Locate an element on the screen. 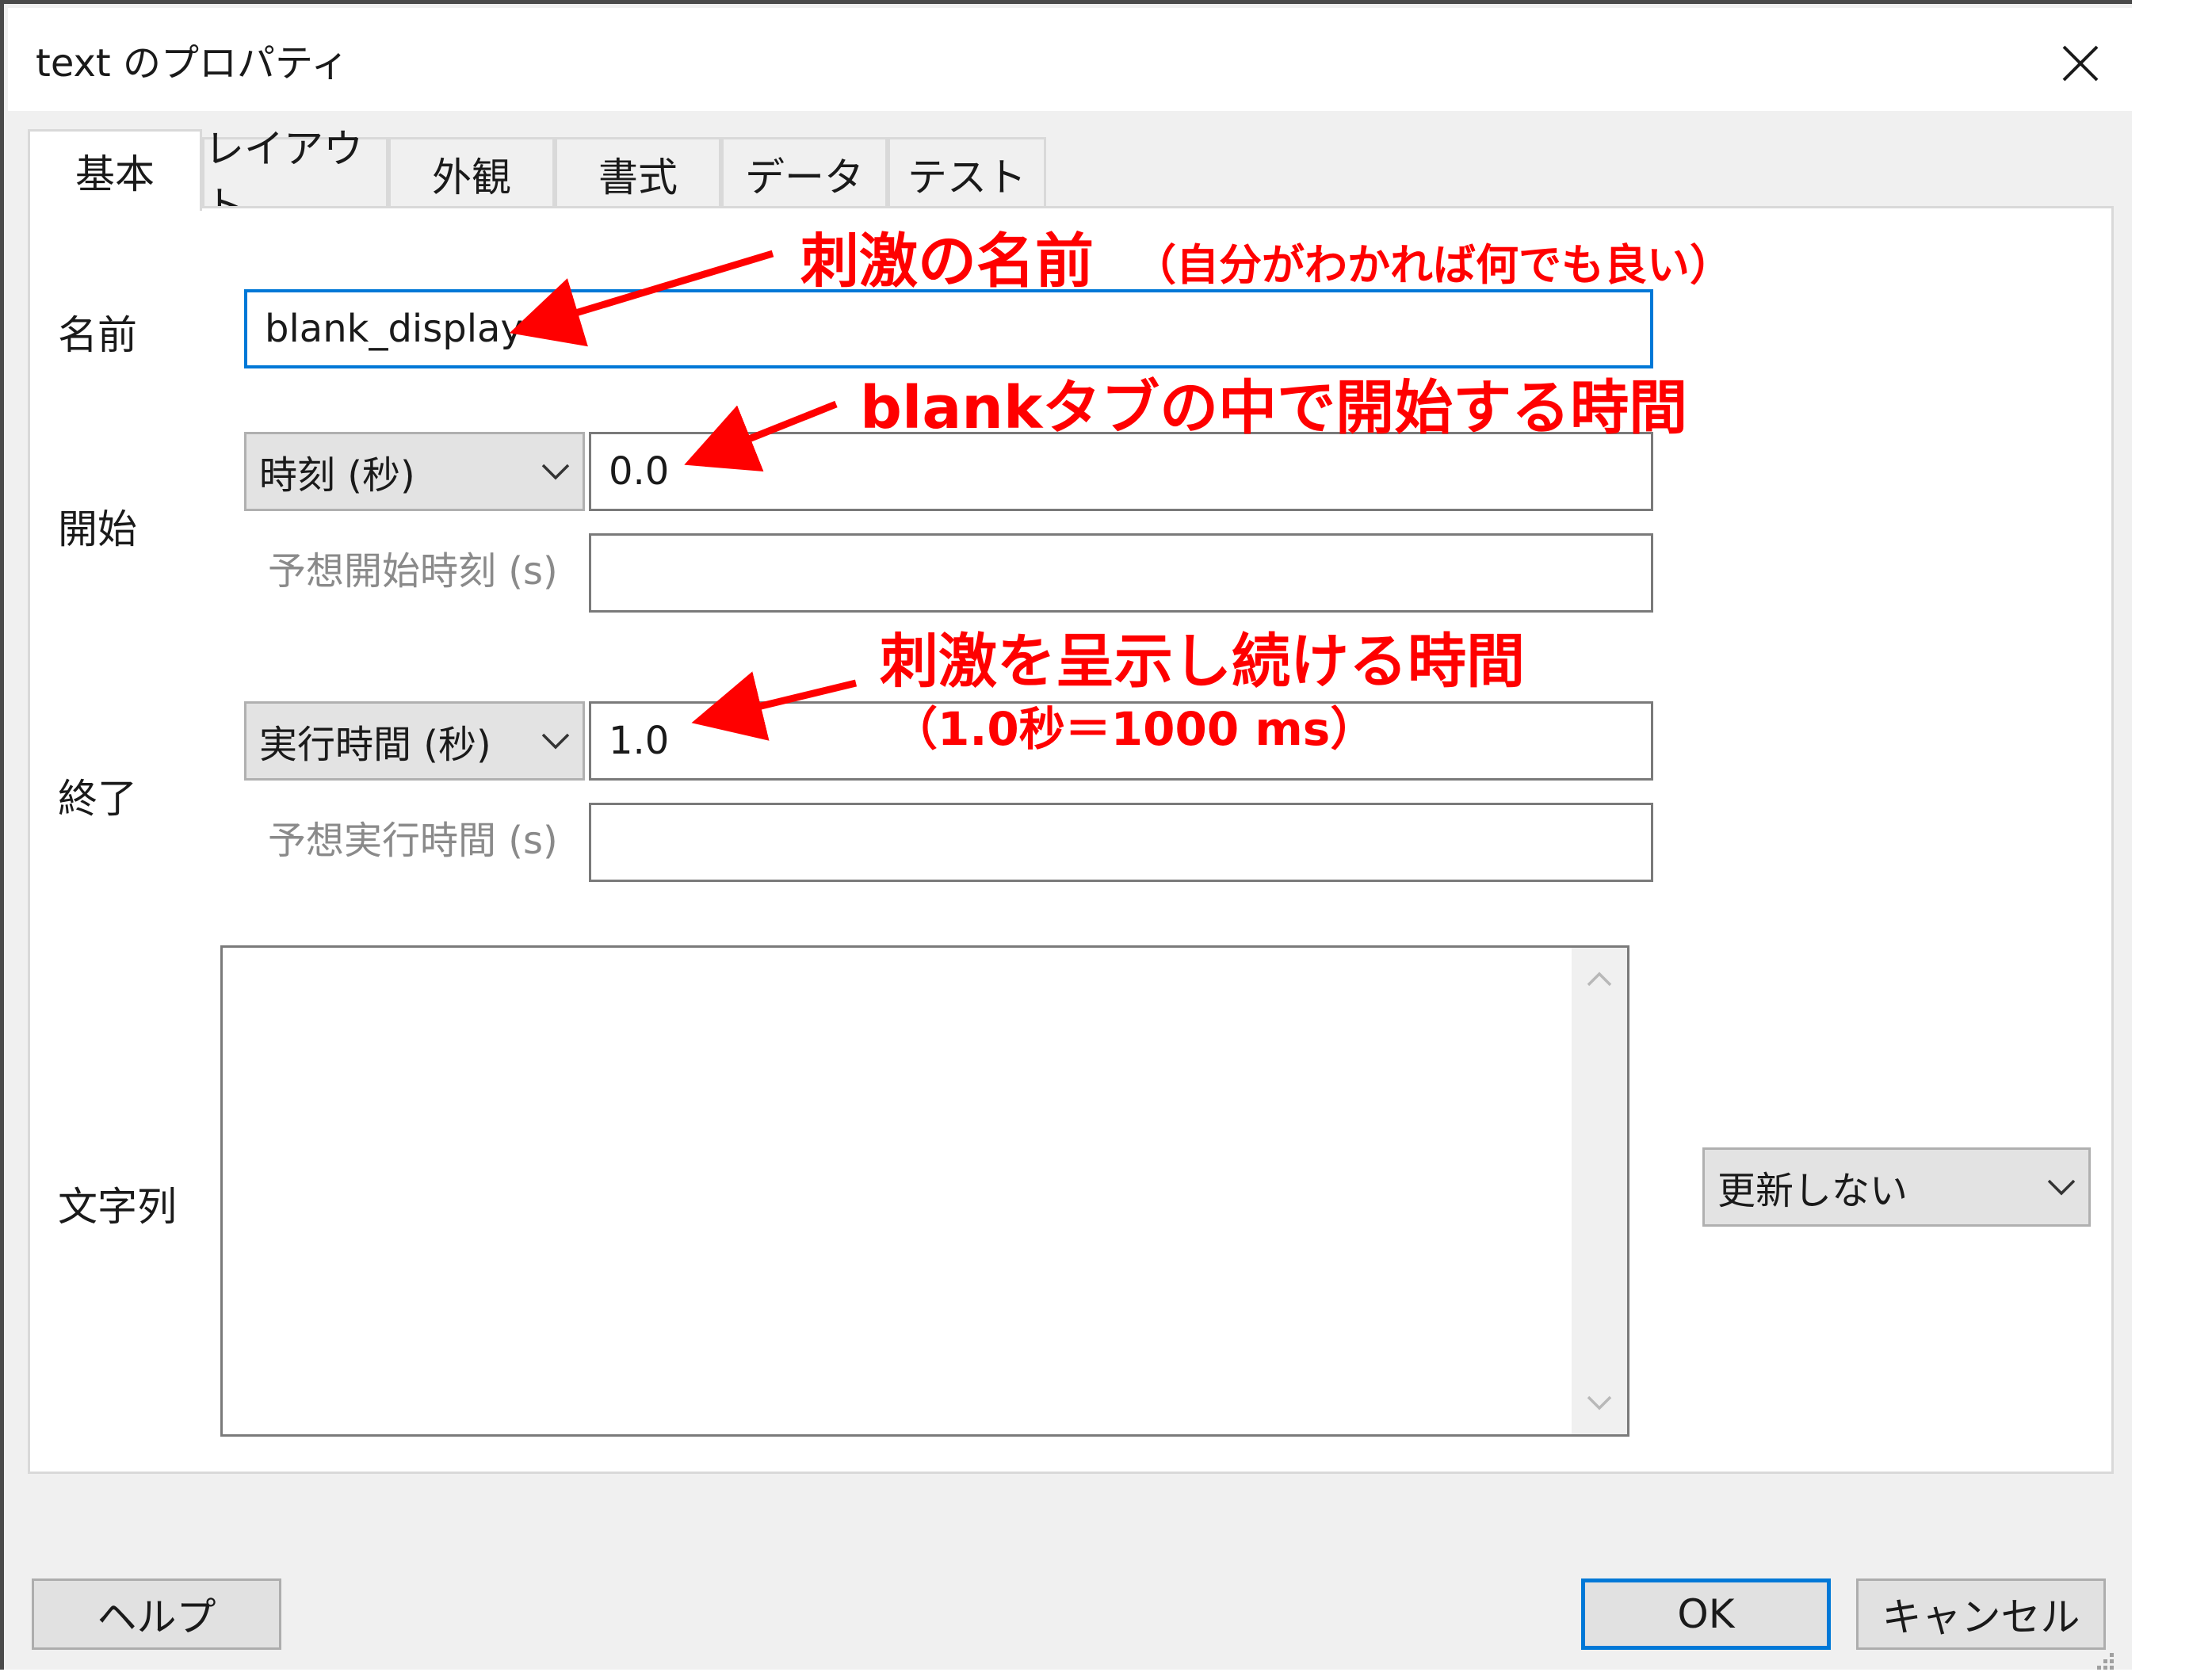 This screenshot has width=2212, height=1672. arrow-name is located at coordinates (641, 298).